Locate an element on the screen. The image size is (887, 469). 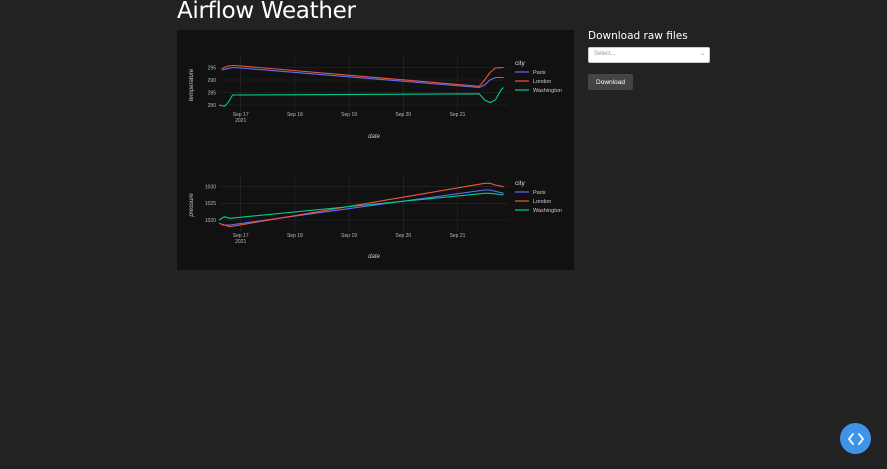
code-icon is located at coordinates (855, 438).